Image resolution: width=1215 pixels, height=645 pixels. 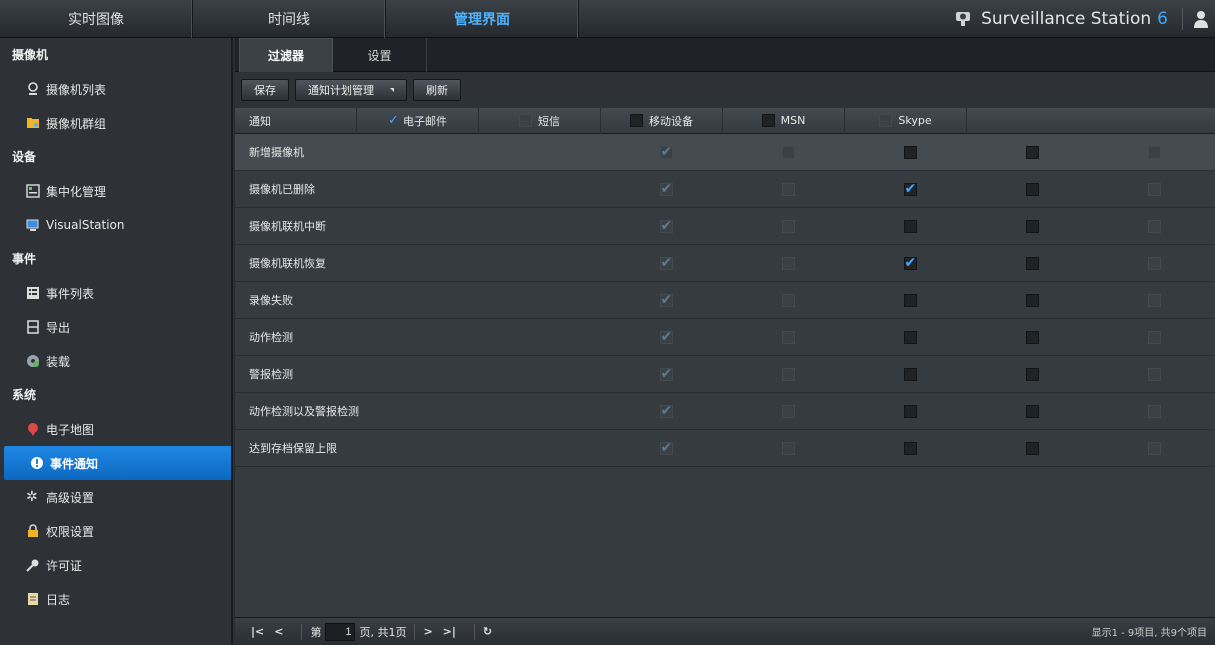 I want to click on cell-email, so click(x=666, y=226).